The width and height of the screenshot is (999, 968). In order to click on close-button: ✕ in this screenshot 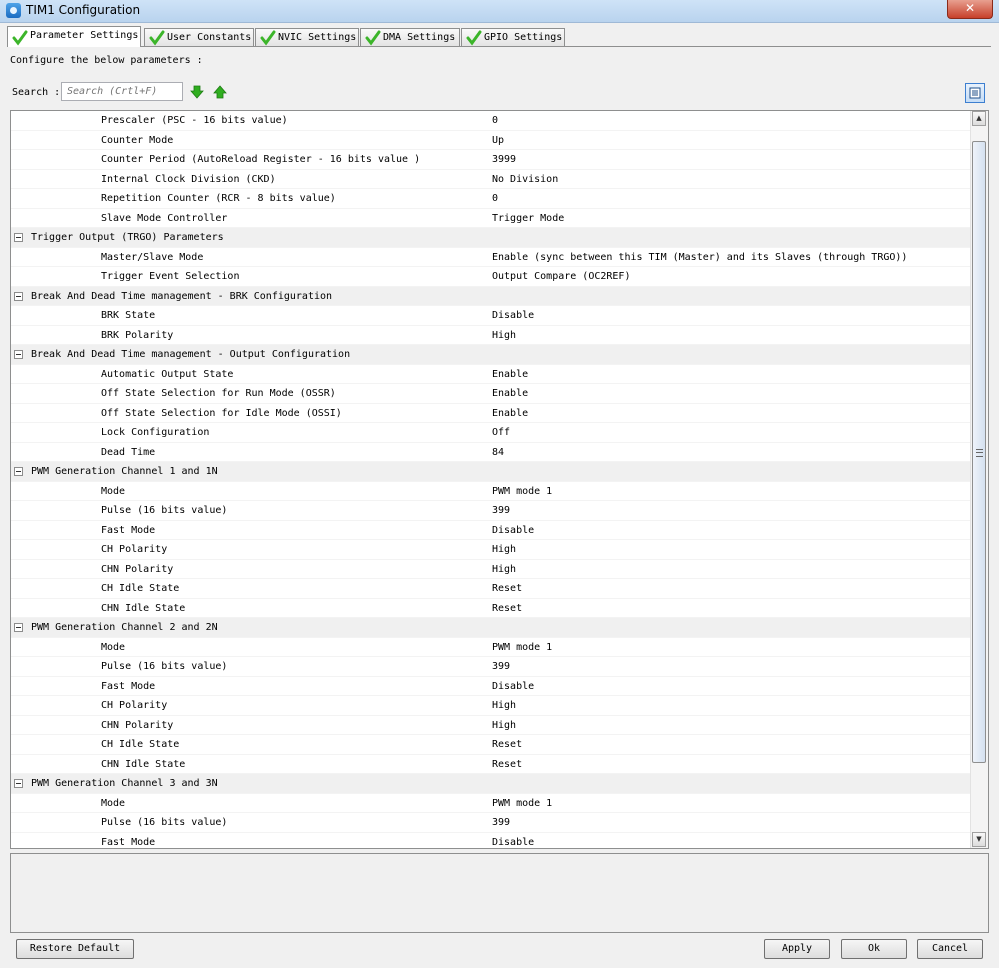, I will do `click(970, 9)`.